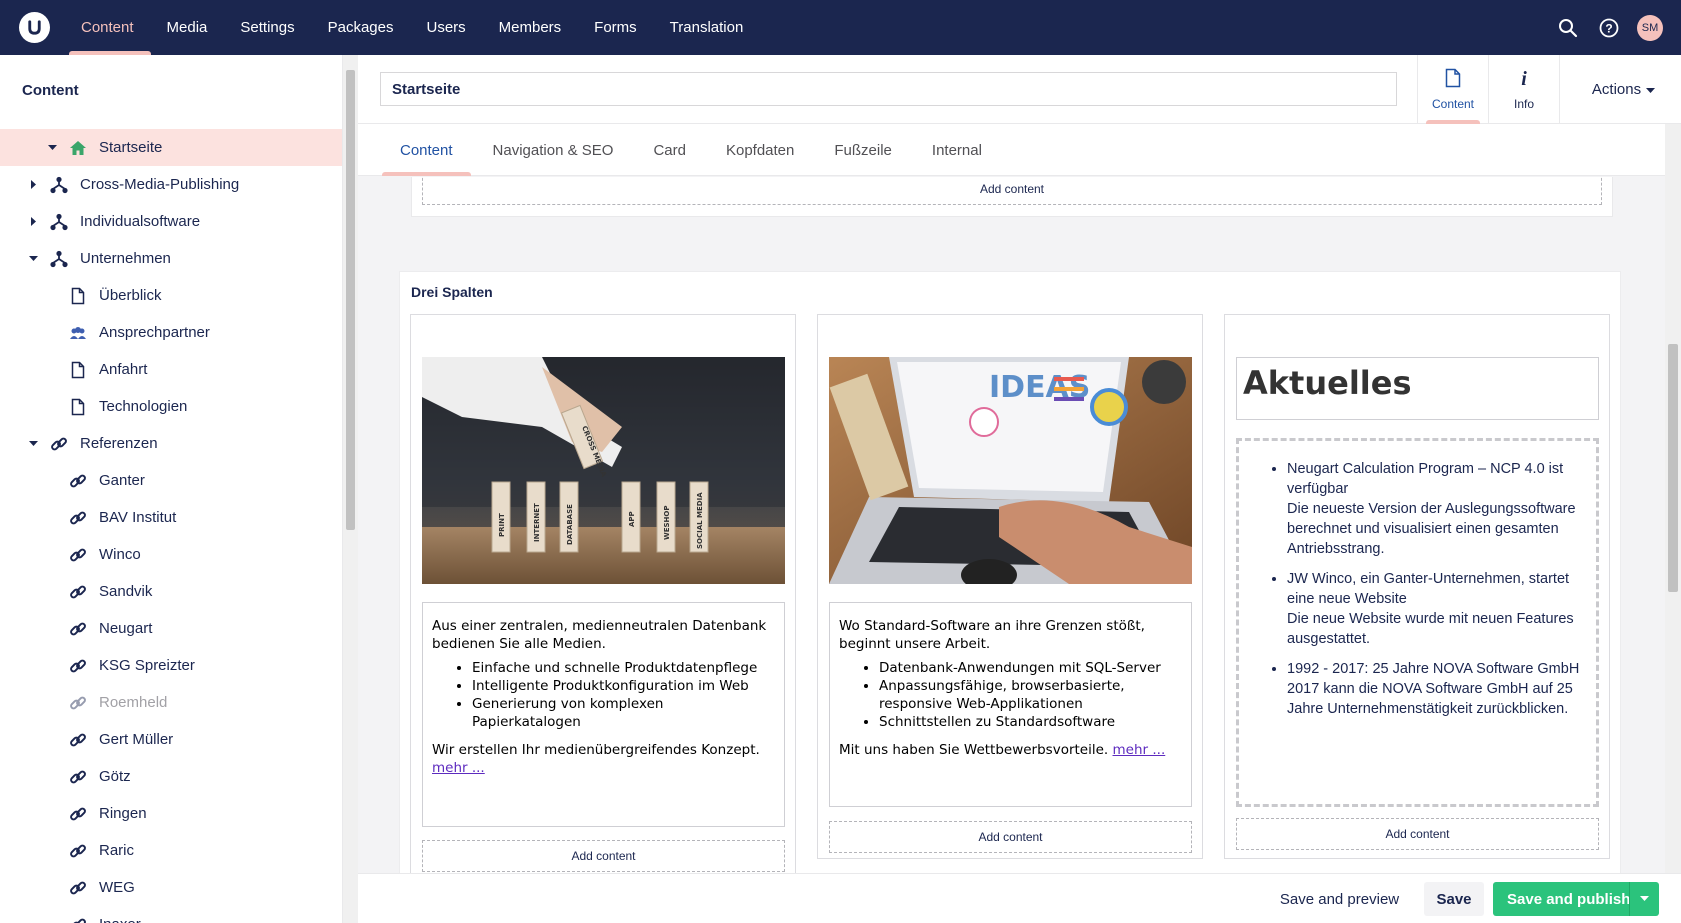 This screenshot has height=923, width=1681. What do you see at coordinates (1030, 722) in the screenshot?
I see `list-item: Schnittstellen zu Standardsoftware` at bounding box center [1030, 722].